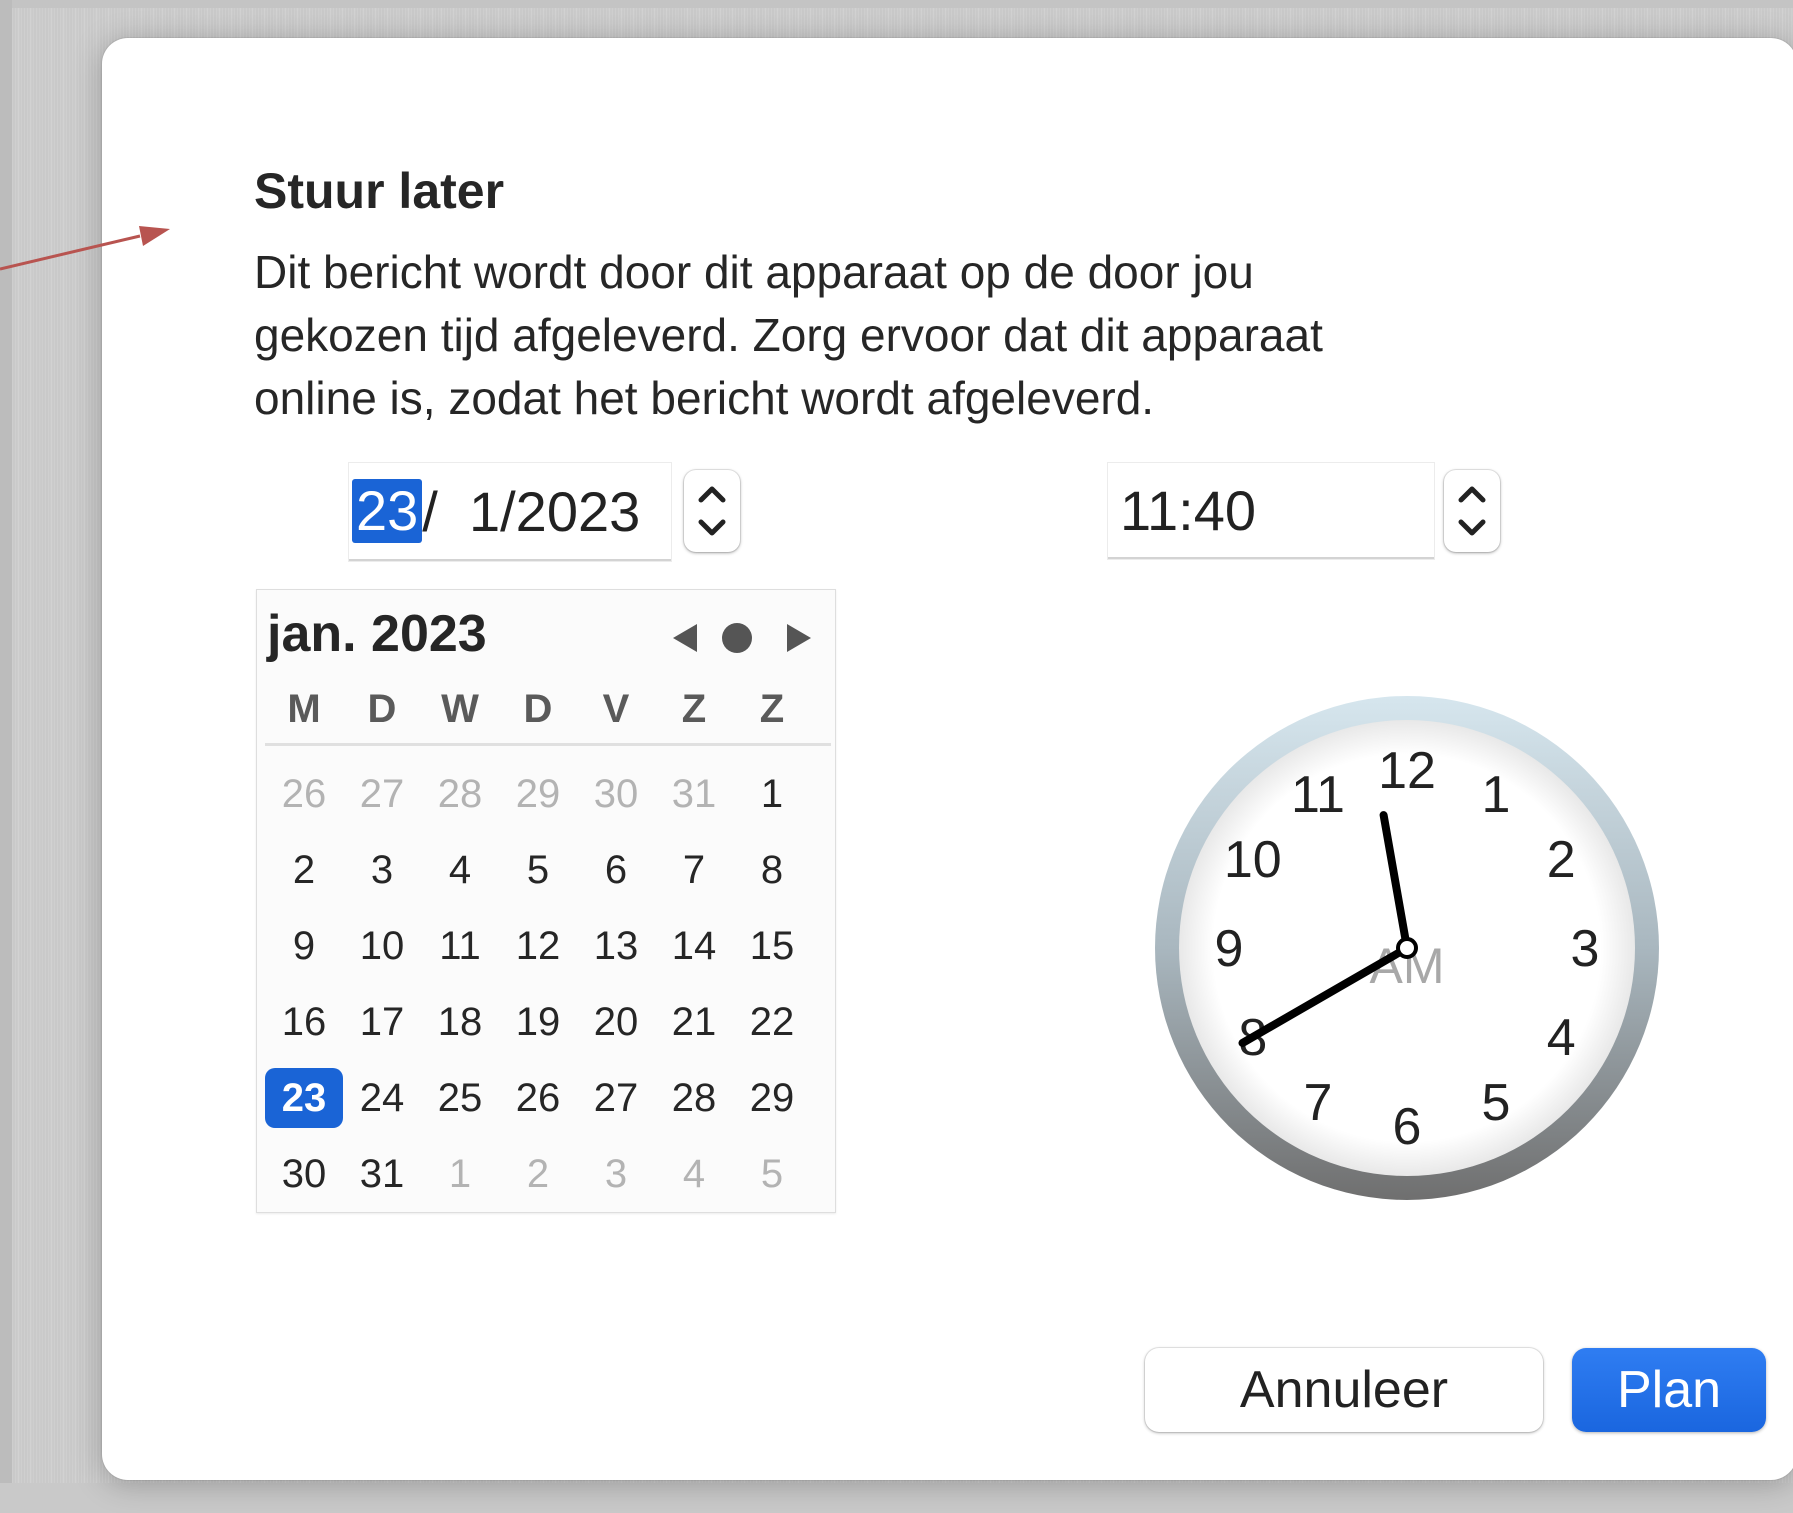  Describe the element at coordinates (460, 1098) in the screenshot. I see `calendar-day: 25` at that location.